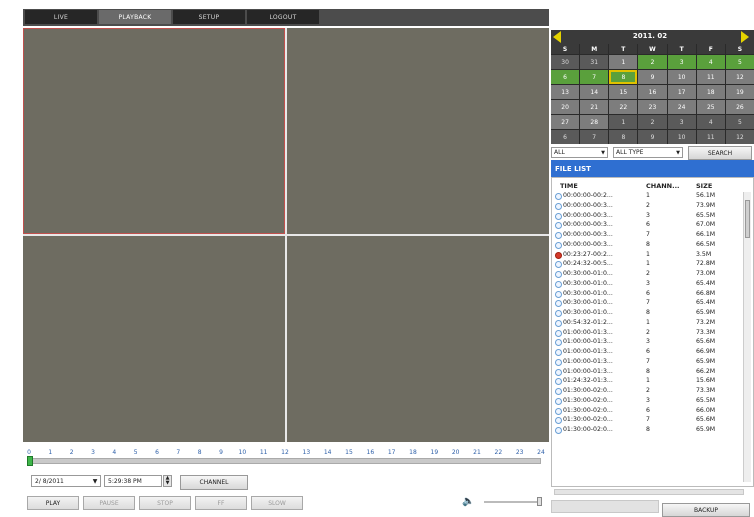  I want to click on file-list-row: 00:30:00-01:0... 3 65.4M, so click(647, 285).